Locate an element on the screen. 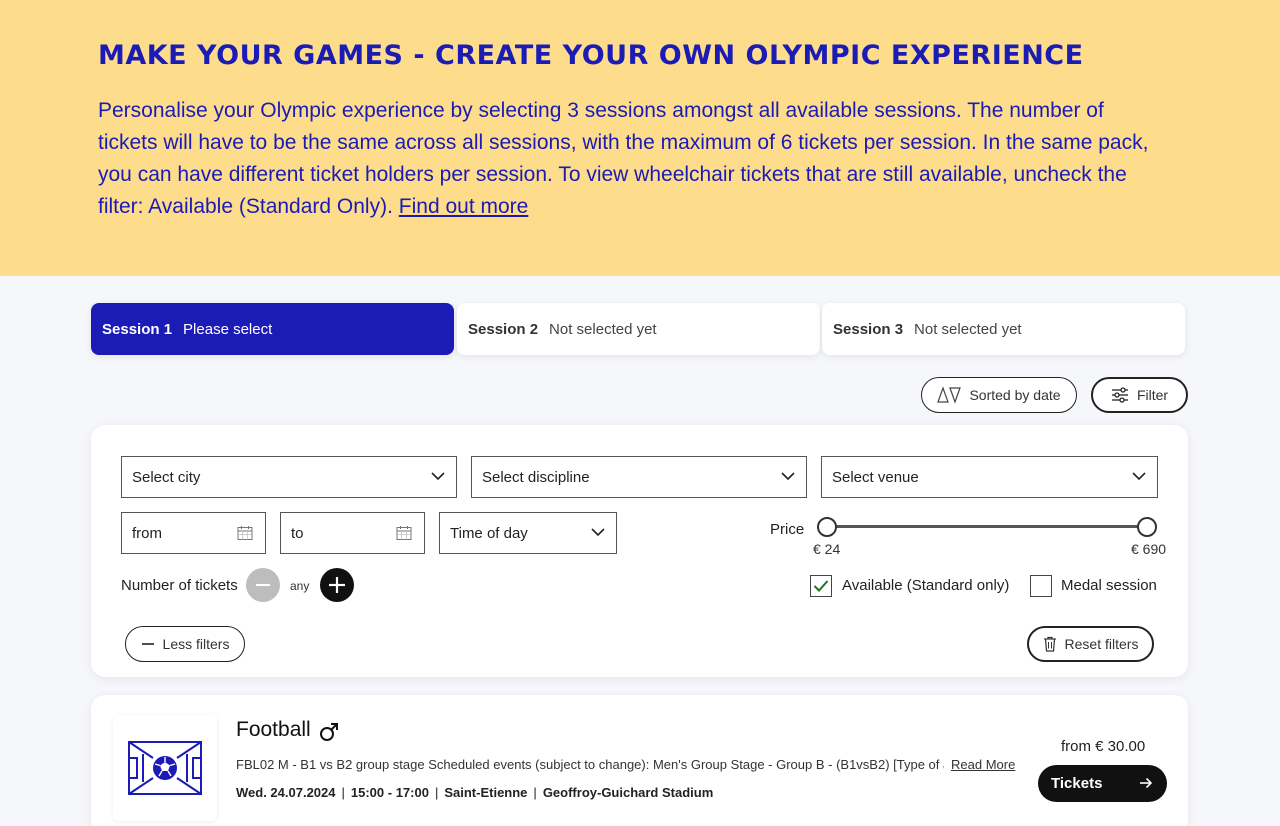 The image size is (1280, 826). from-date-field: from is located at coordinates (193, 533).